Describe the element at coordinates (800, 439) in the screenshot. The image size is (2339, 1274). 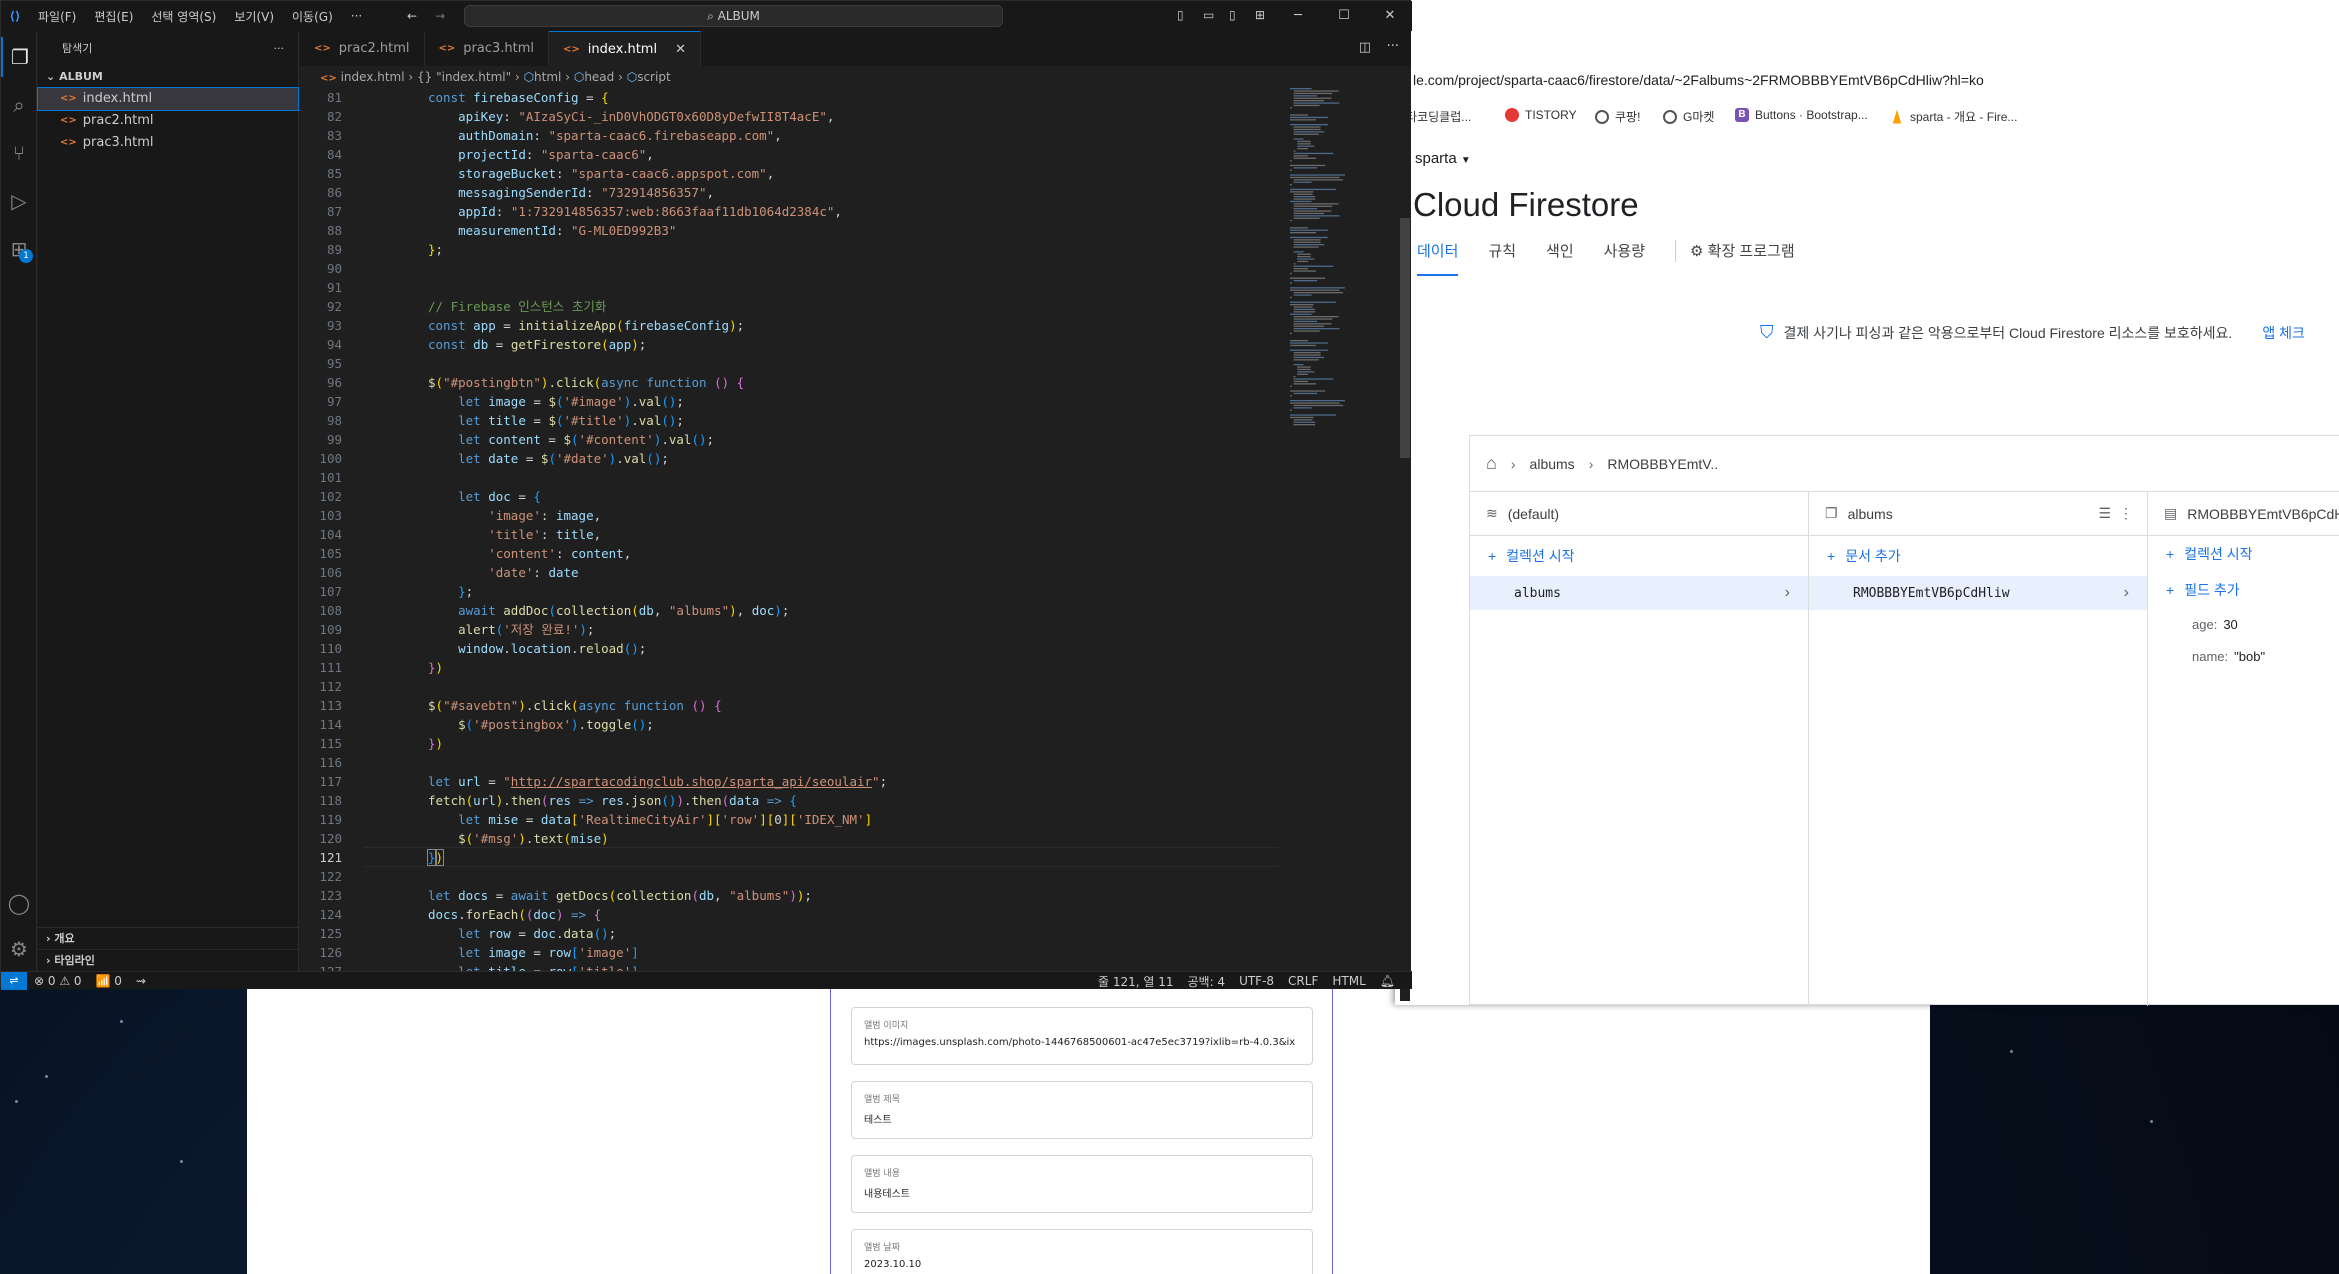
I see `code-line: 99 let content = $('#content').val();` at that location.